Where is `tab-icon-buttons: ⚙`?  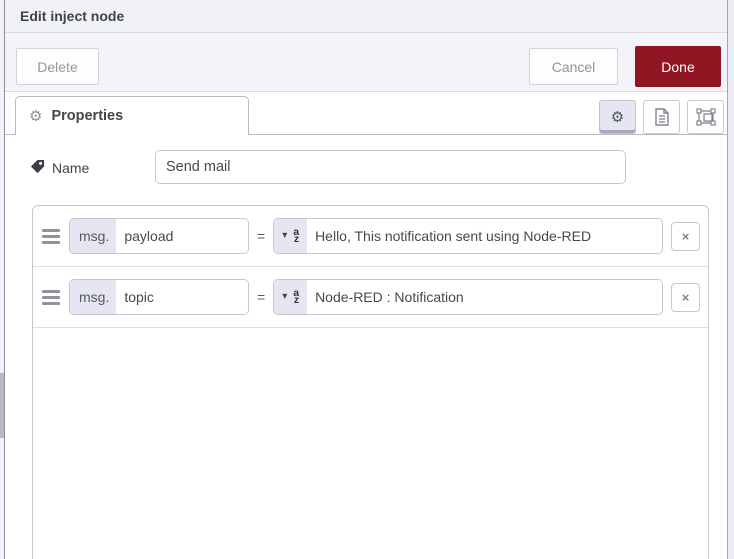
tab-icon-buttons: ⚙ is located at coordinates (661, 117).